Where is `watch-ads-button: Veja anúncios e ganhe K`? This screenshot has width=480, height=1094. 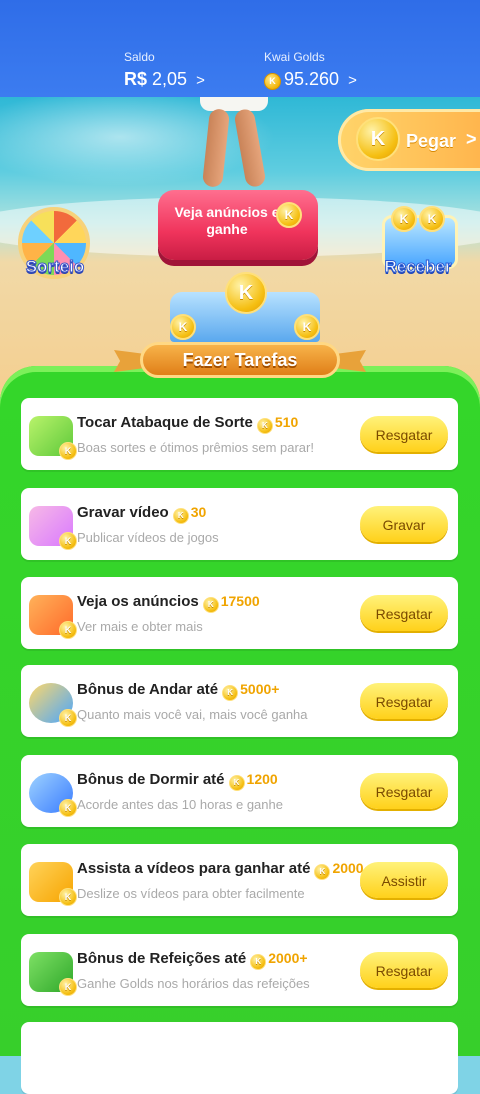 watch-ads-button: Veja anúncios e ganhe K is located at coordinates (238, 225).